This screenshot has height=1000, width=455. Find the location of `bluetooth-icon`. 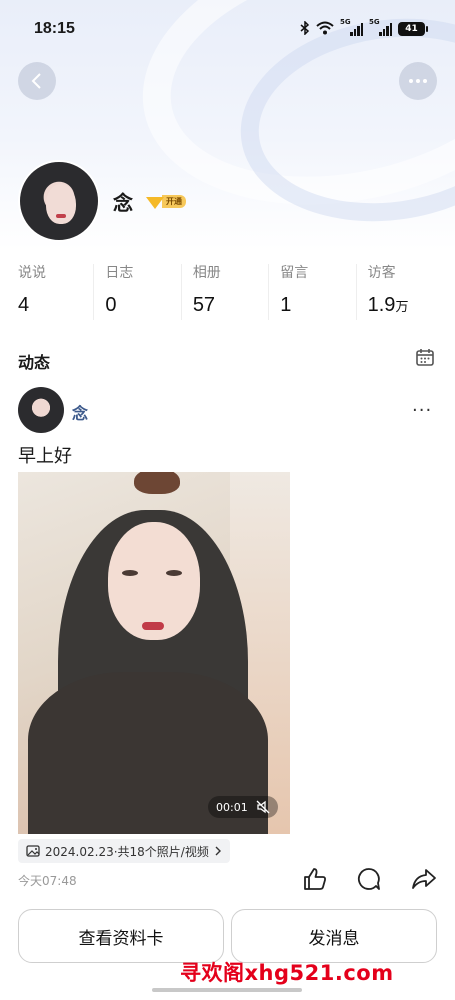

bluetooth-icon is located at coordinates (305, 28).